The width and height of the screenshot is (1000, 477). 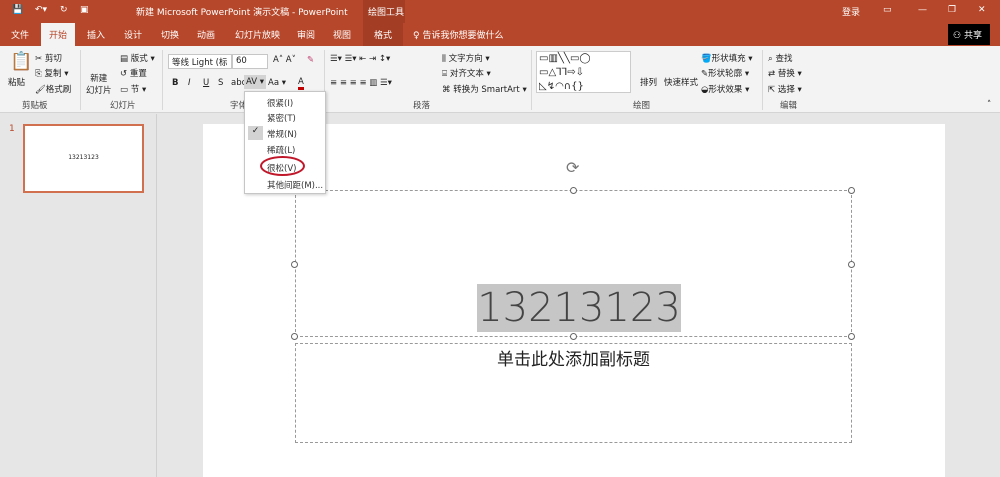 I want to click on align-buttons: ≡ ≡ ≡ ≡ ▥ ☰▾, so click(x=361, y=83).